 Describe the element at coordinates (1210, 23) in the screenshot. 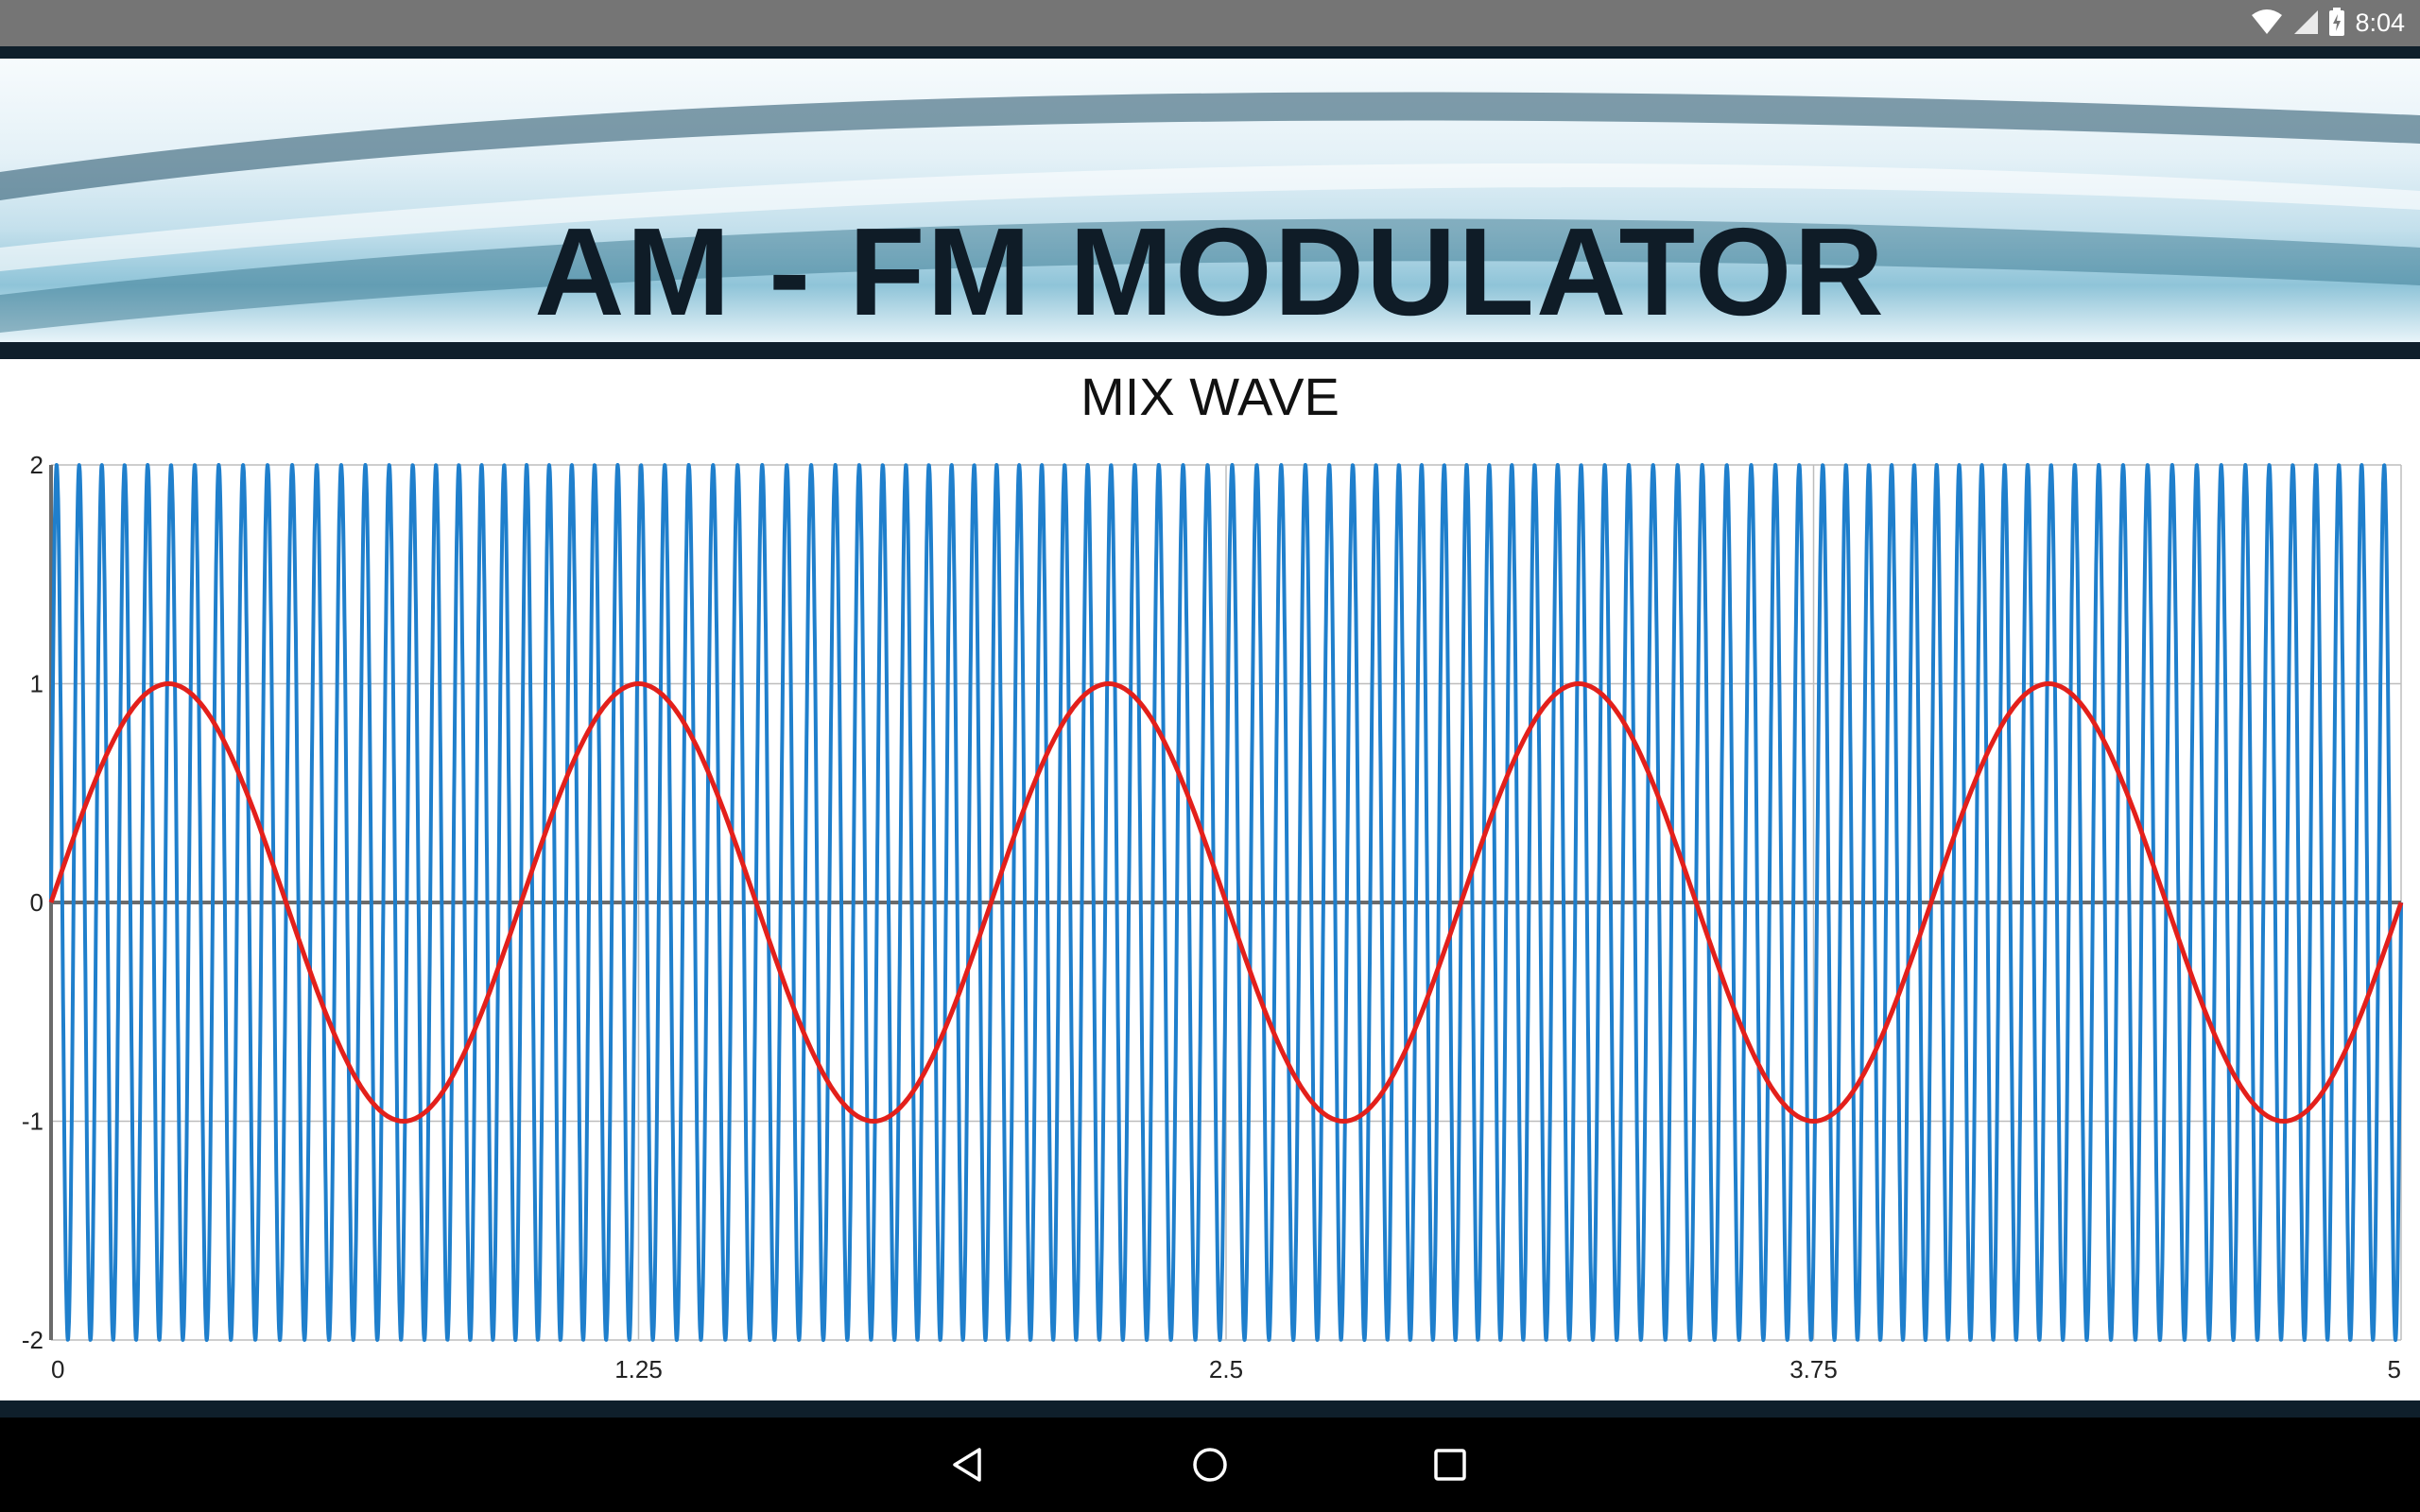

I see `status-bar: 8:04` at that location.